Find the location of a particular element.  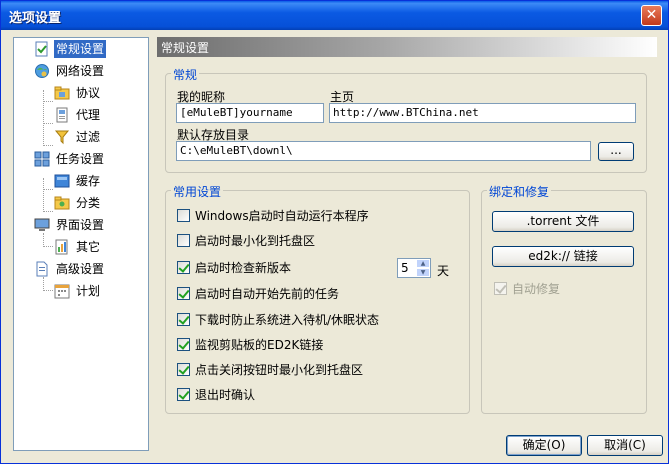

option-label: 下载时防止系统进入待机/休眠状态 is located at coordinates (287, 320).